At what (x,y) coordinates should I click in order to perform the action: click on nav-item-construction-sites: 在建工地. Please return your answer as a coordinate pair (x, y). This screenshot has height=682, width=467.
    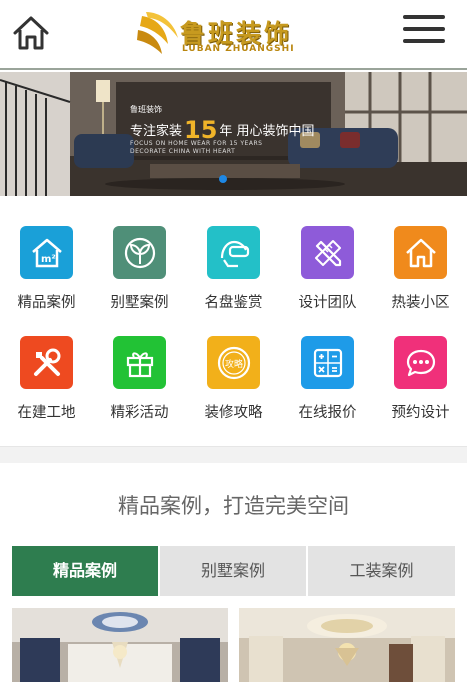
    Looking at the image, I should click on (46, 374).